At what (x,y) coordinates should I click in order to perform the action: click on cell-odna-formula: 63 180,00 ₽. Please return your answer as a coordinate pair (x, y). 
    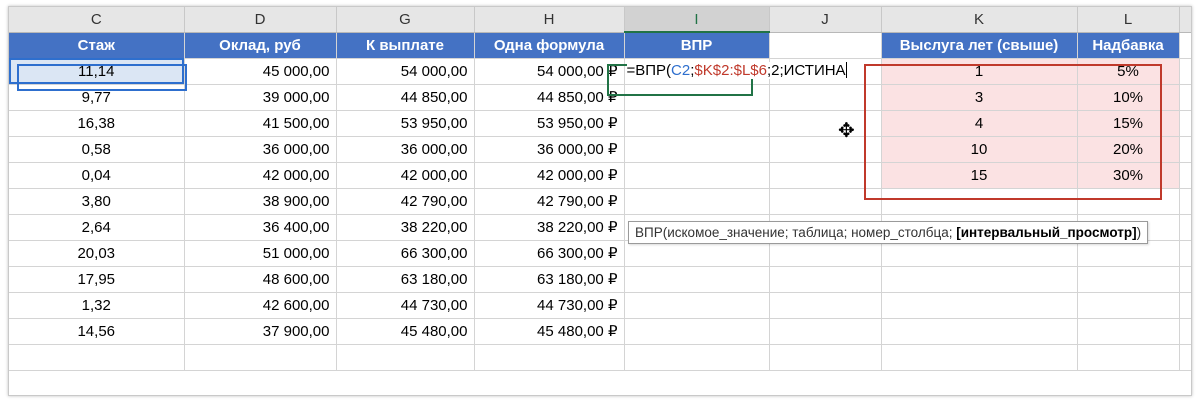
    Looking at the image, I should click on (549, 279).